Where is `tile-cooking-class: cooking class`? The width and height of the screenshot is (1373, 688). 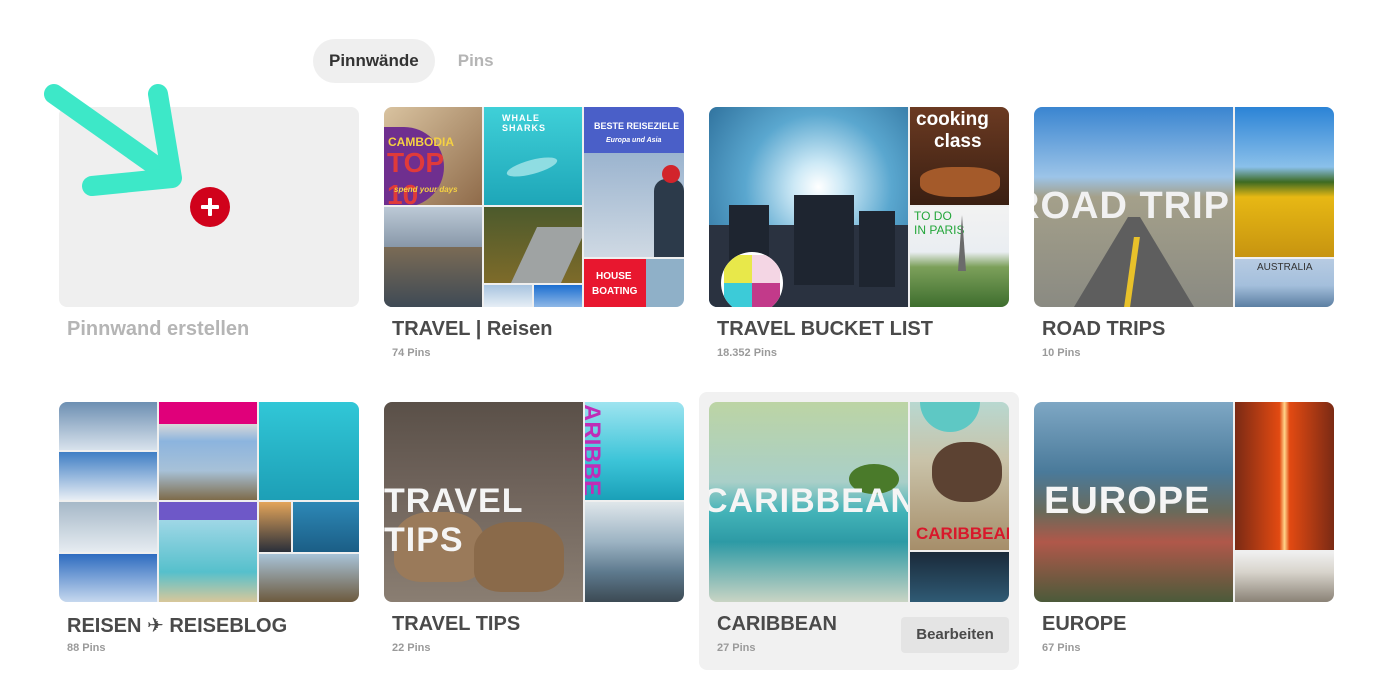
tile-cooking-class: cooking class is located at coordinates (959, 156).